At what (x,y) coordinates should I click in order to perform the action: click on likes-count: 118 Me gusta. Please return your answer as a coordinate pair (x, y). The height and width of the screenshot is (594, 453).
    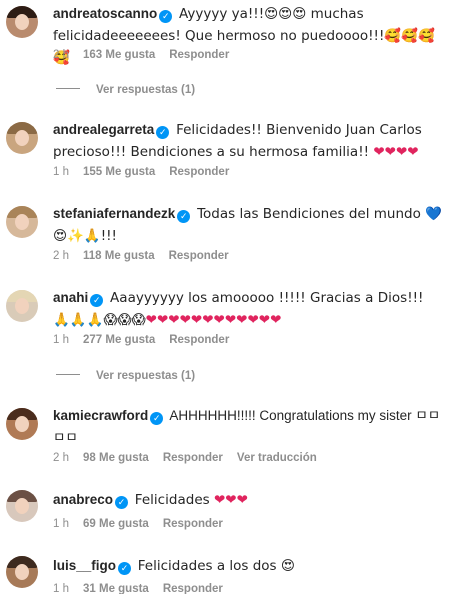
    Looking at the image, I should click on (119, 256).